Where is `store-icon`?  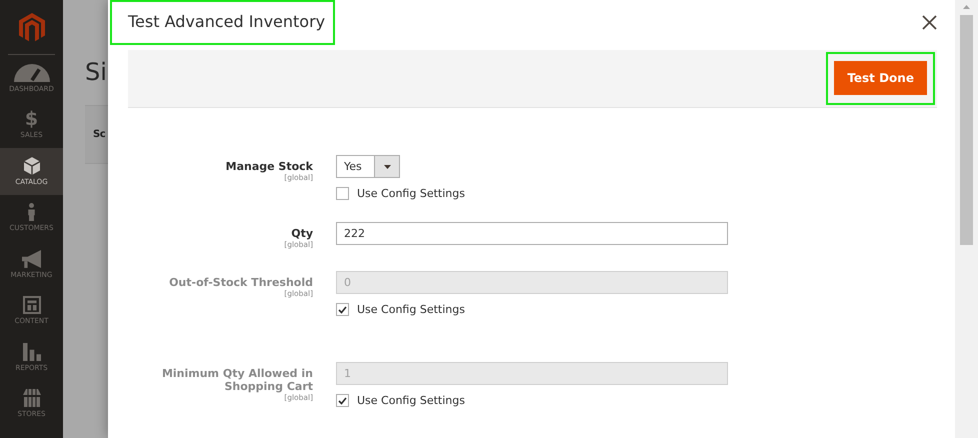
store-icon is located at coordinates (31, 398).